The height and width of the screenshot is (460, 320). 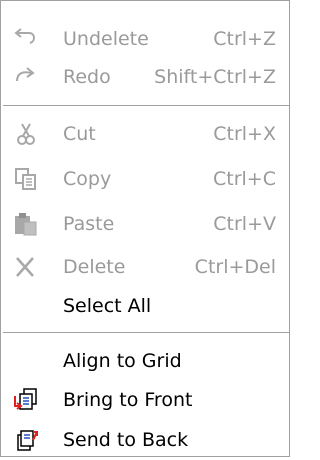 I want to click on menu-item-label: Copy, so click(x=87, y=179).